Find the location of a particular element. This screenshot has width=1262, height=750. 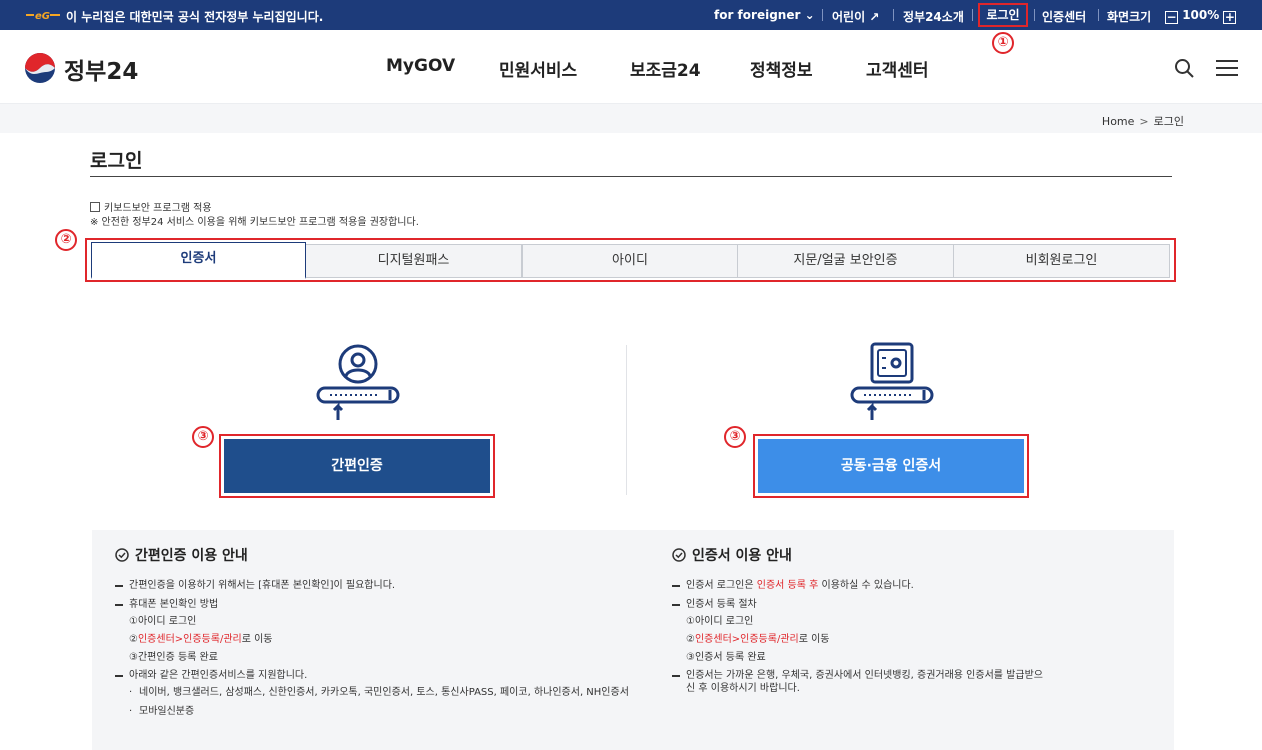

egov-mark-icon: eG is located at coordinates (43, 16).